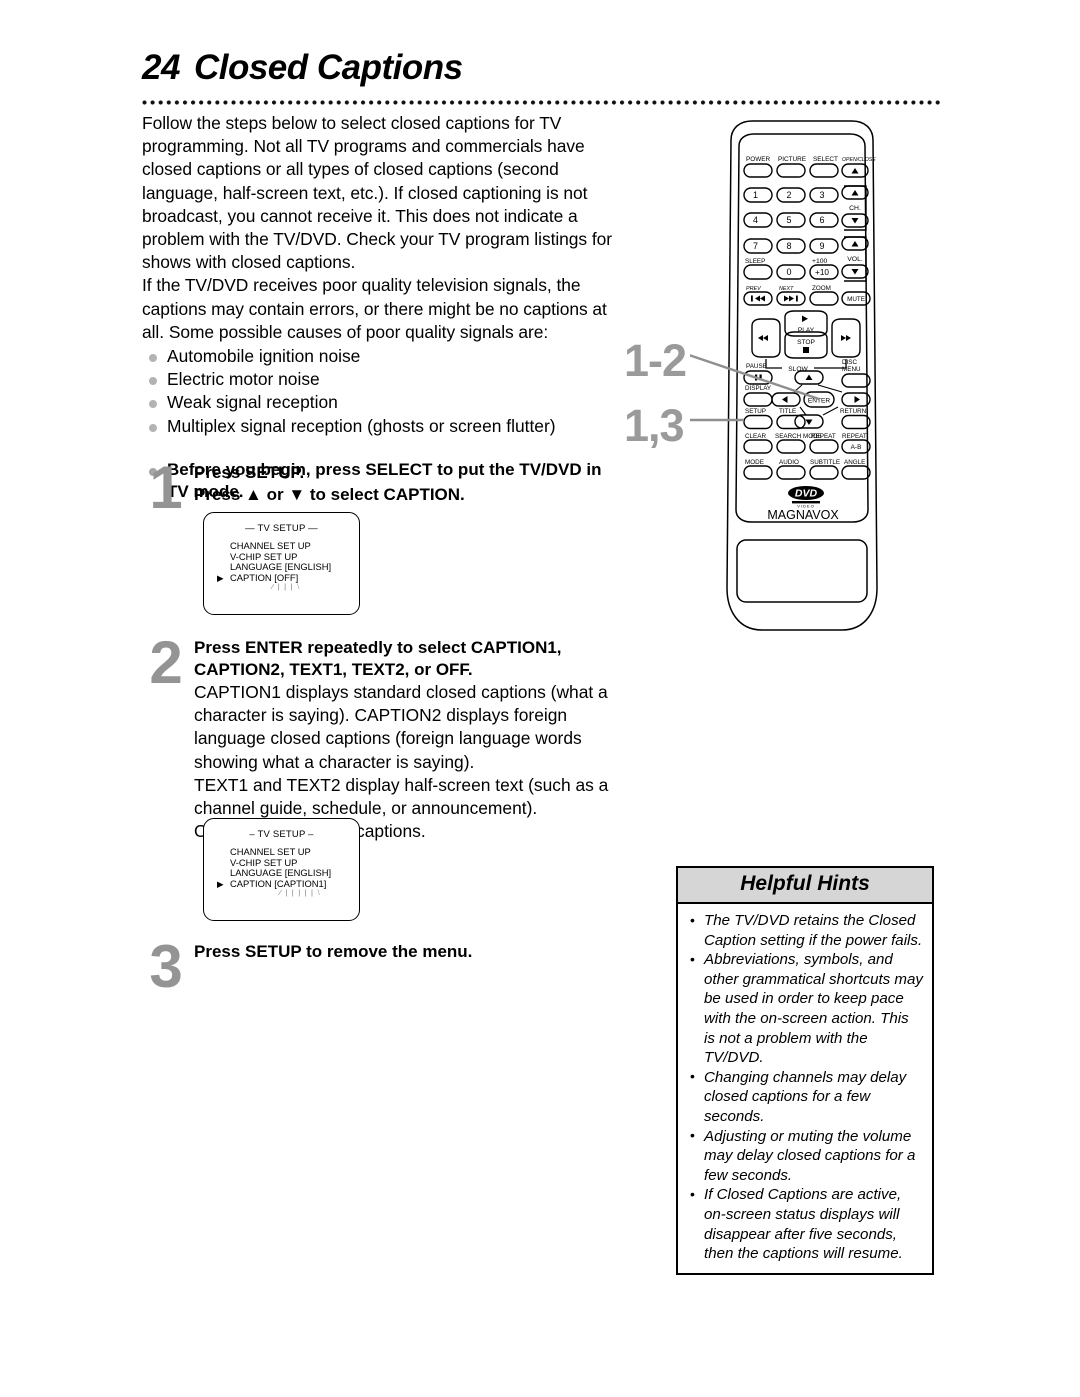 The width and height of the screenshot is (1080, 1397). I want to click on dvd-video-logo: DVD VIDEO, so click(806, 497).